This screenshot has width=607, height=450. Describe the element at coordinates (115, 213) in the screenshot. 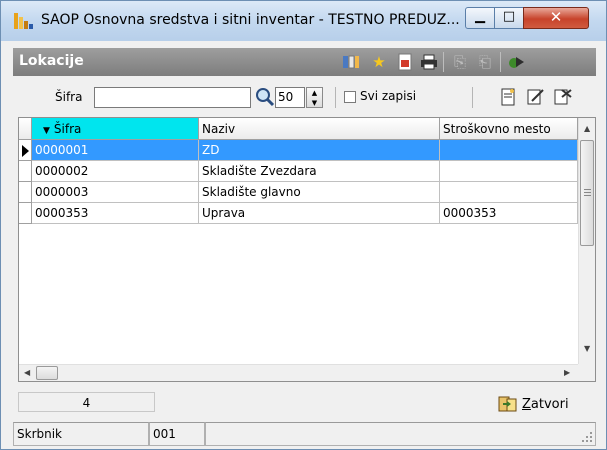

I see `cell-sifra: 0000353` at that location.